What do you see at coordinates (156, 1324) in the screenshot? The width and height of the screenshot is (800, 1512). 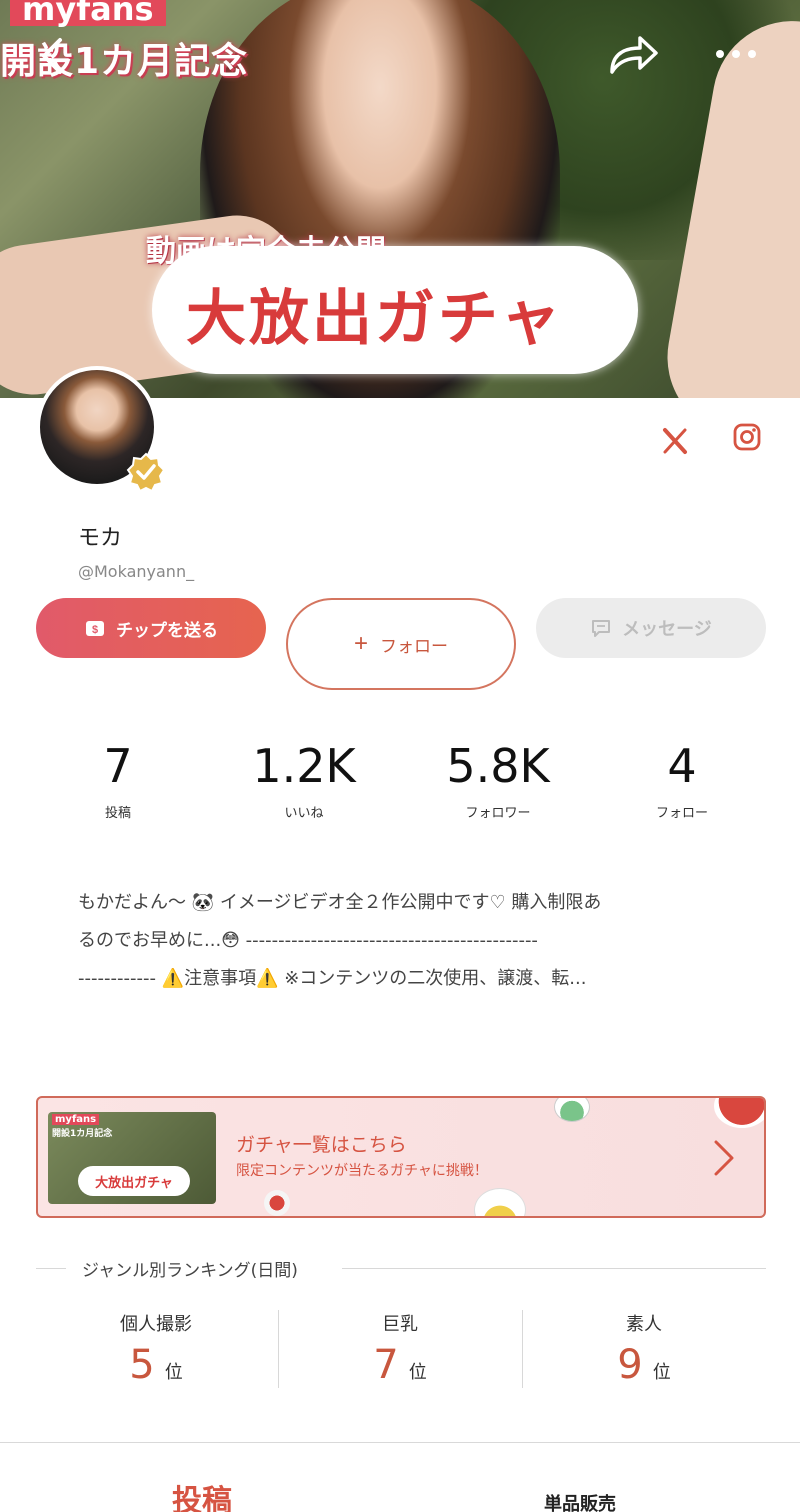 I see `ranking-genre: 個人撮影` at bounding box center [156, 1324].